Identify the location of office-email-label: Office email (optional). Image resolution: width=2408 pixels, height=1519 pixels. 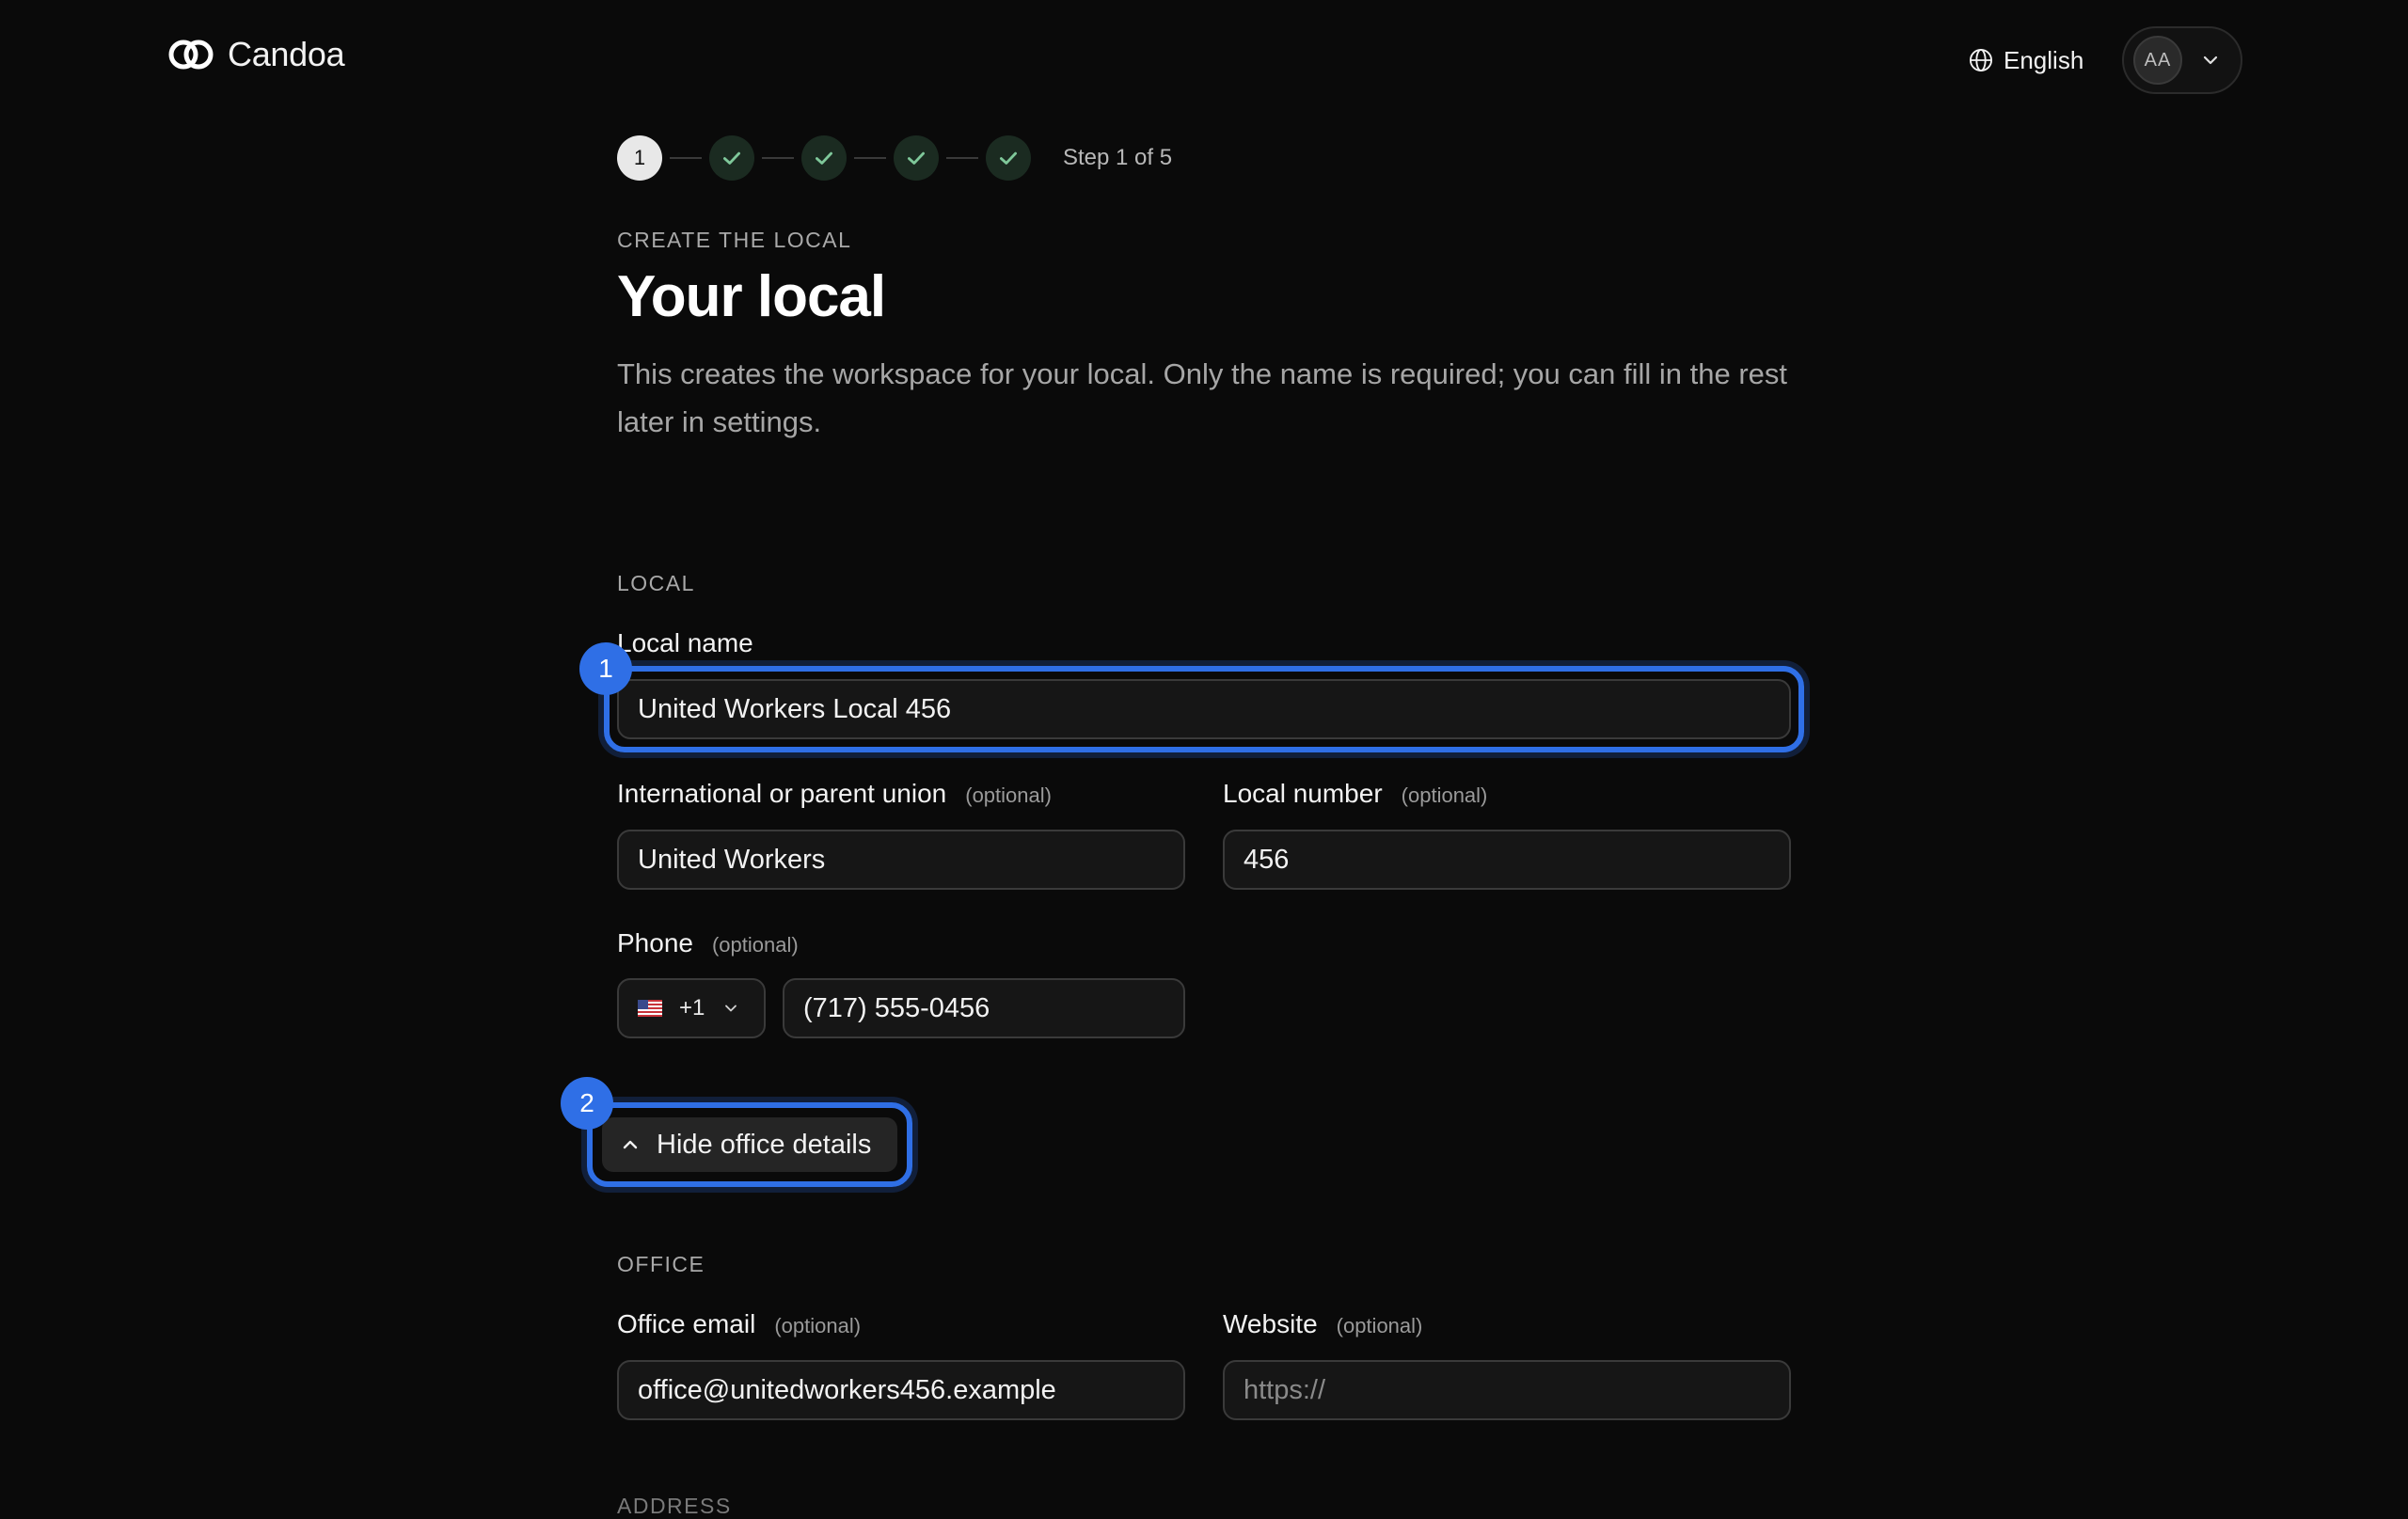
(739, 1324).